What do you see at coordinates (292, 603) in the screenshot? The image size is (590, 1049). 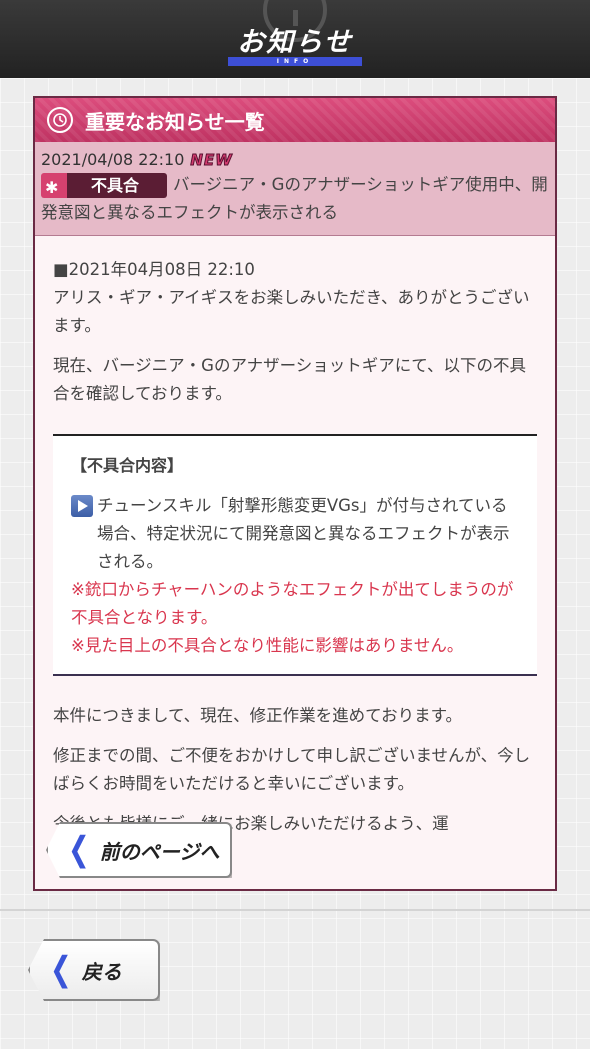 I see `issue-note-1: ※銃口からチャーハンのようなエフェクトが出てしまうのが不具合となります。` at bounding box center [292, 603].